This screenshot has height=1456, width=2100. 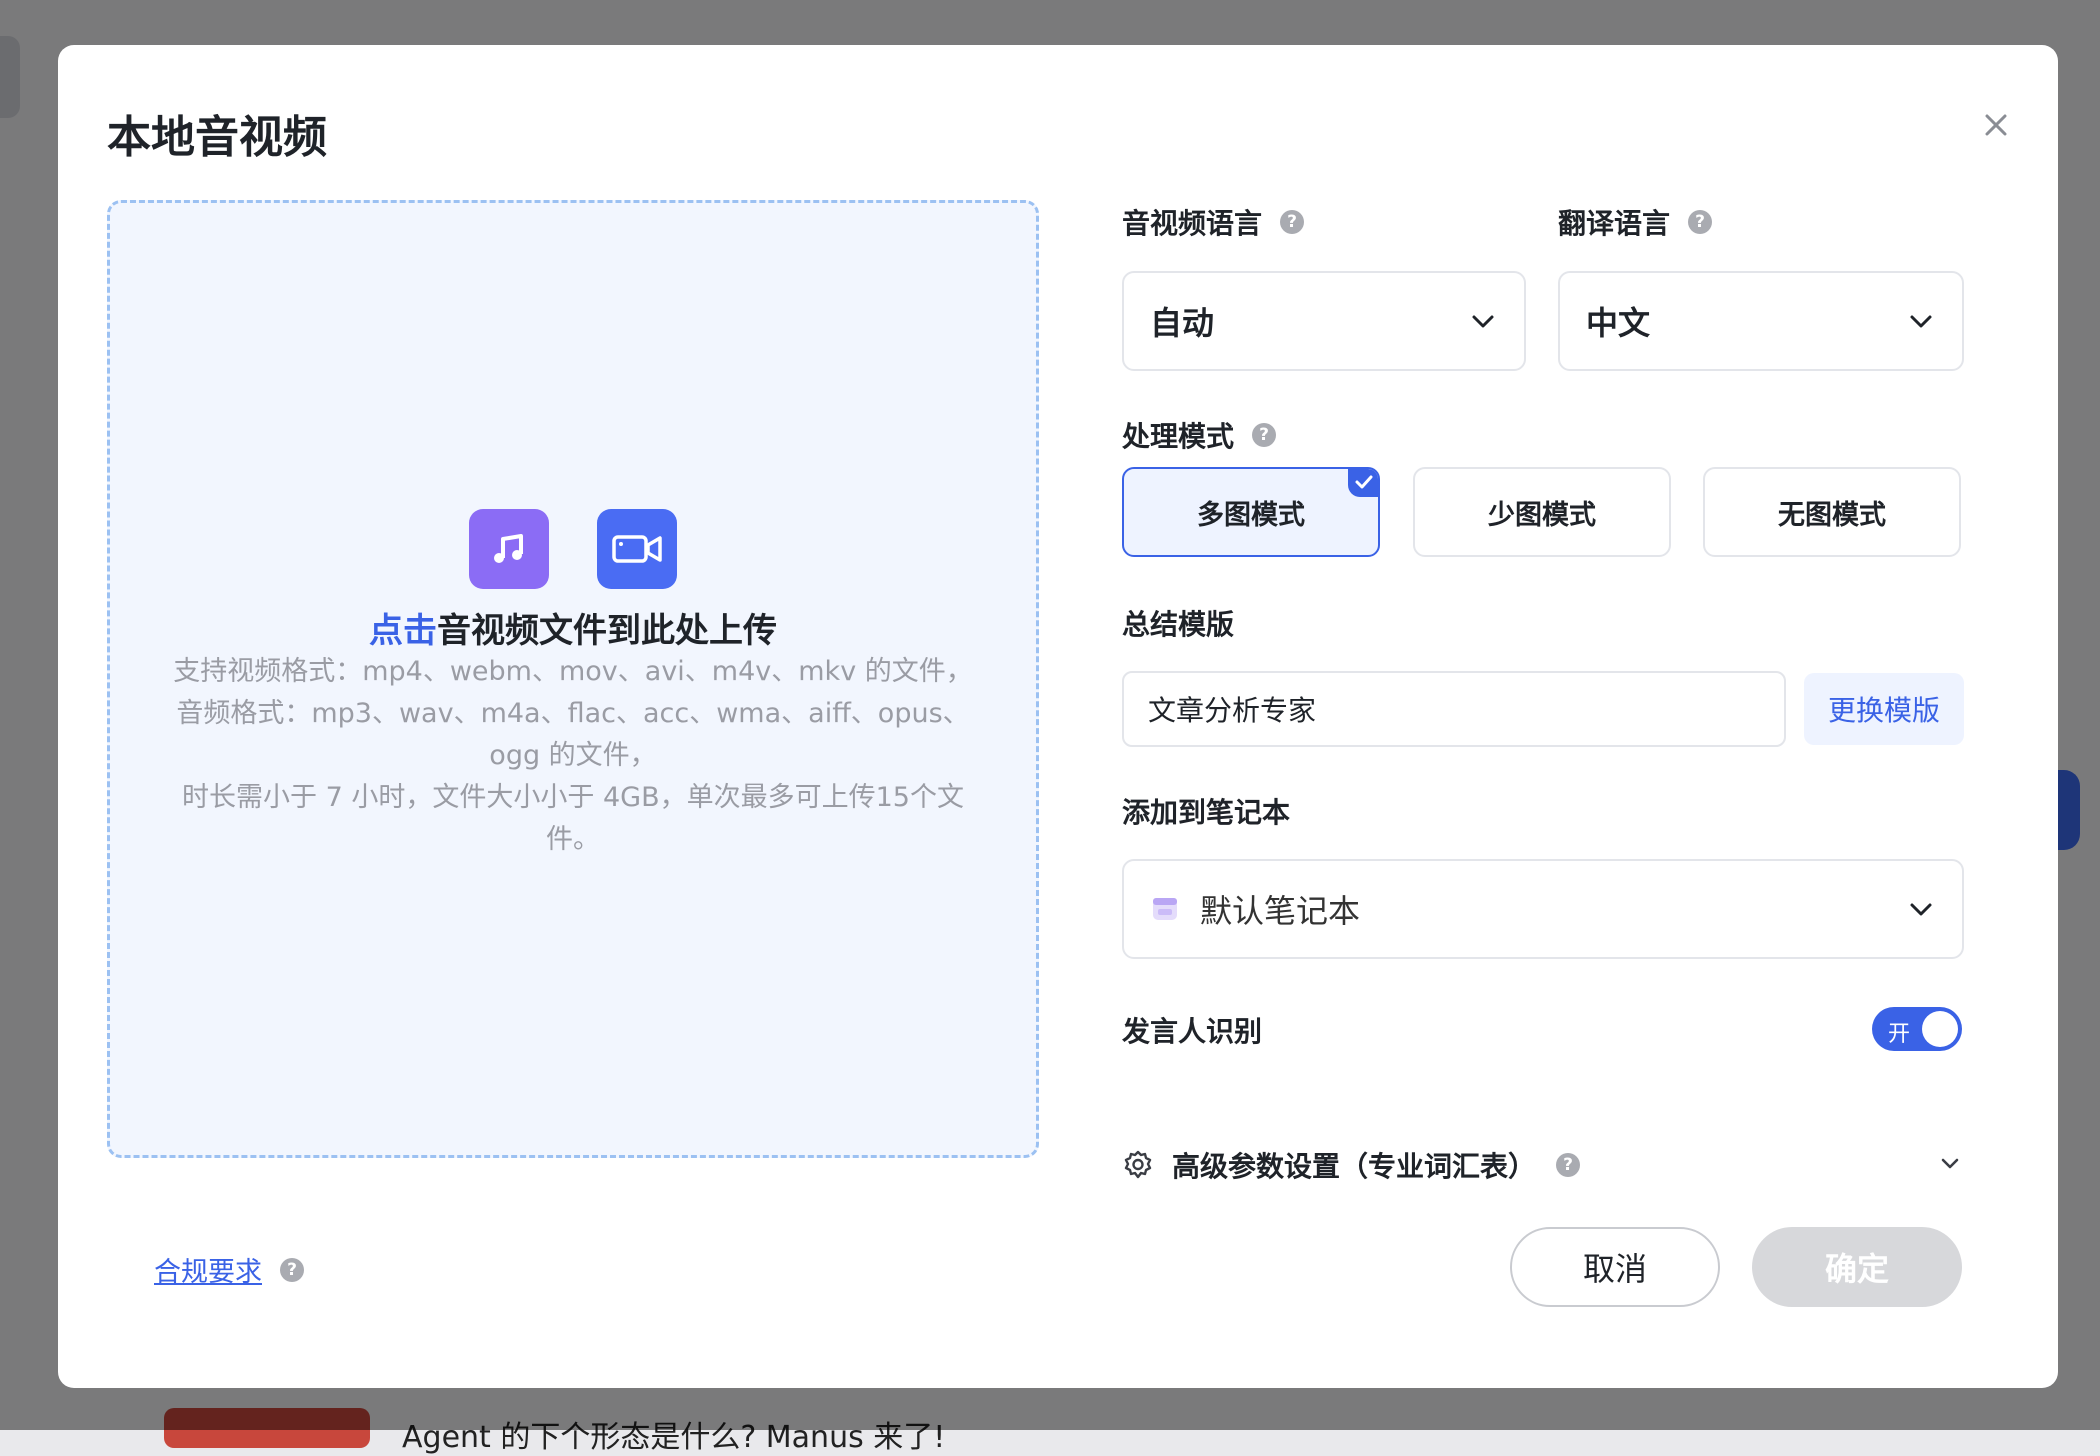 What do you see at coordinates (1618, 323) in the screenshot?
I see `translate-language-value: 中文` at bounding box center [1618, 323].